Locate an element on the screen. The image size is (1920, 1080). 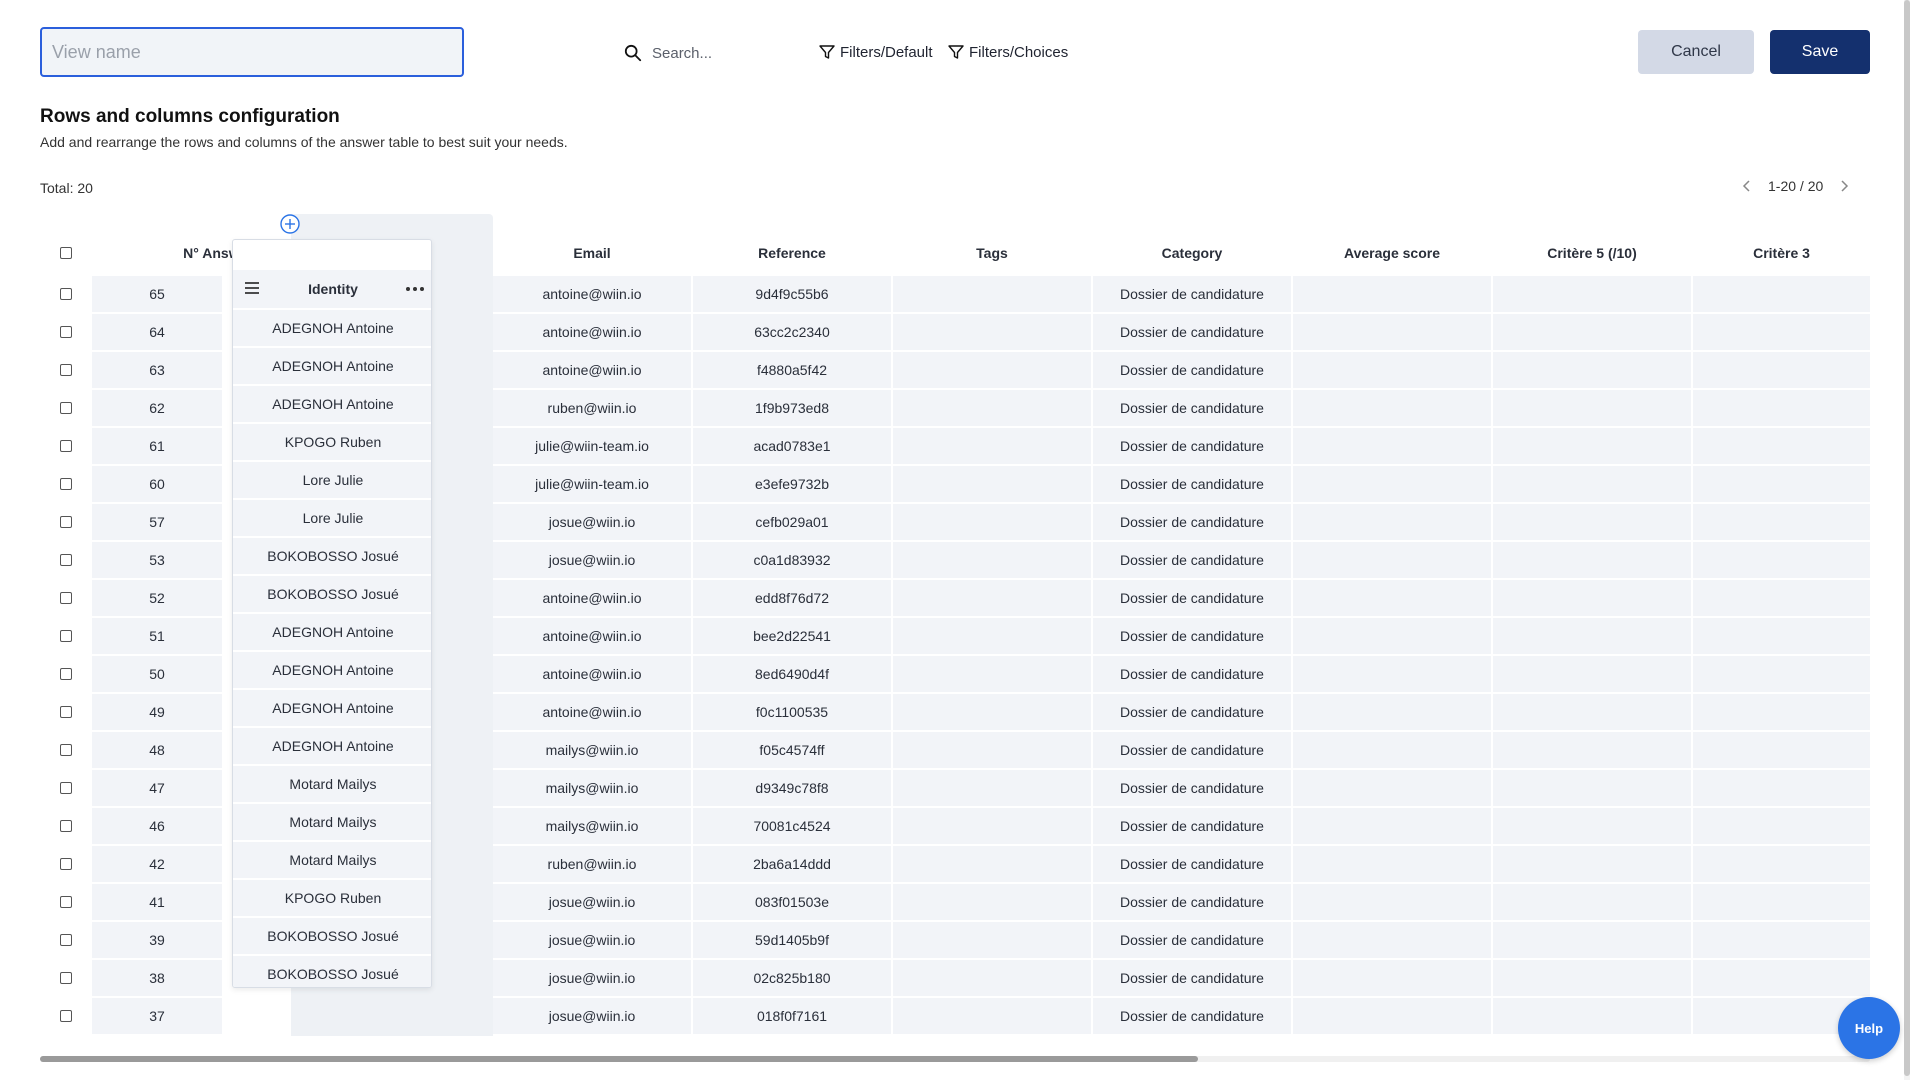
pagination: 1-20 / 20 is located at coordinates (1795, 186).